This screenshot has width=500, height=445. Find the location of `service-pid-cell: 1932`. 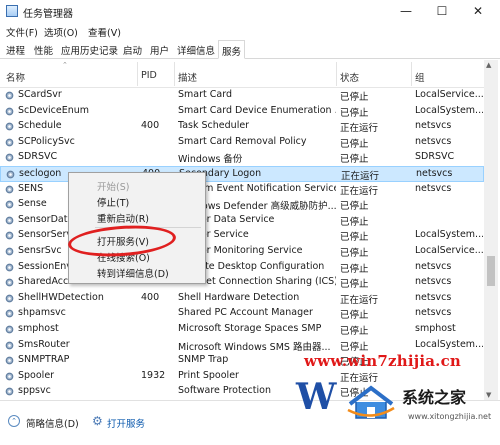

service-pid-cell: 1932 is located at coordinates (153, 375).